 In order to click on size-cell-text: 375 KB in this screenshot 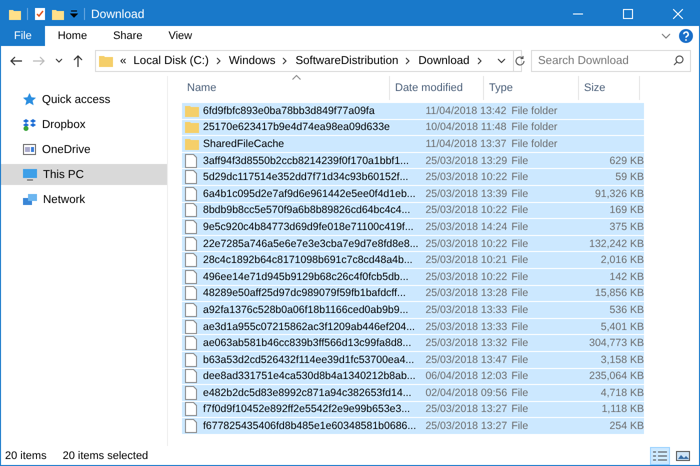, I will do `click(626, 226)`.